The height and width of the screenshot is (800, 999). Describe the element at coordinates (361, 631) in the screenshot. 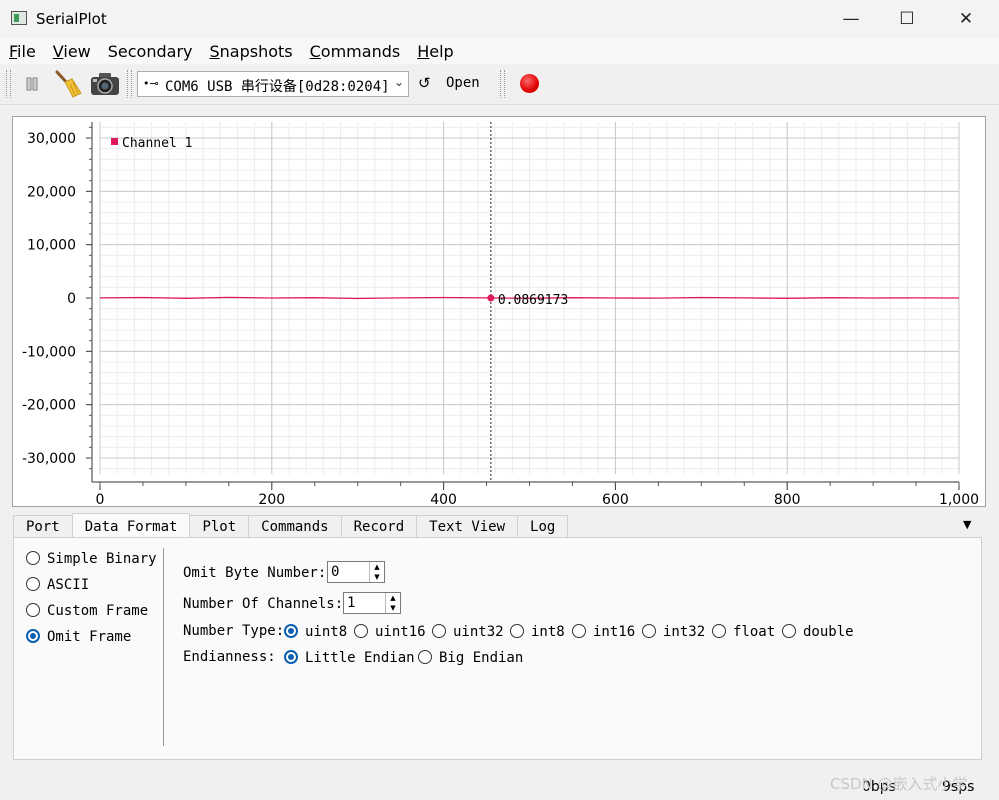

I see `radio-uint16` at that location.